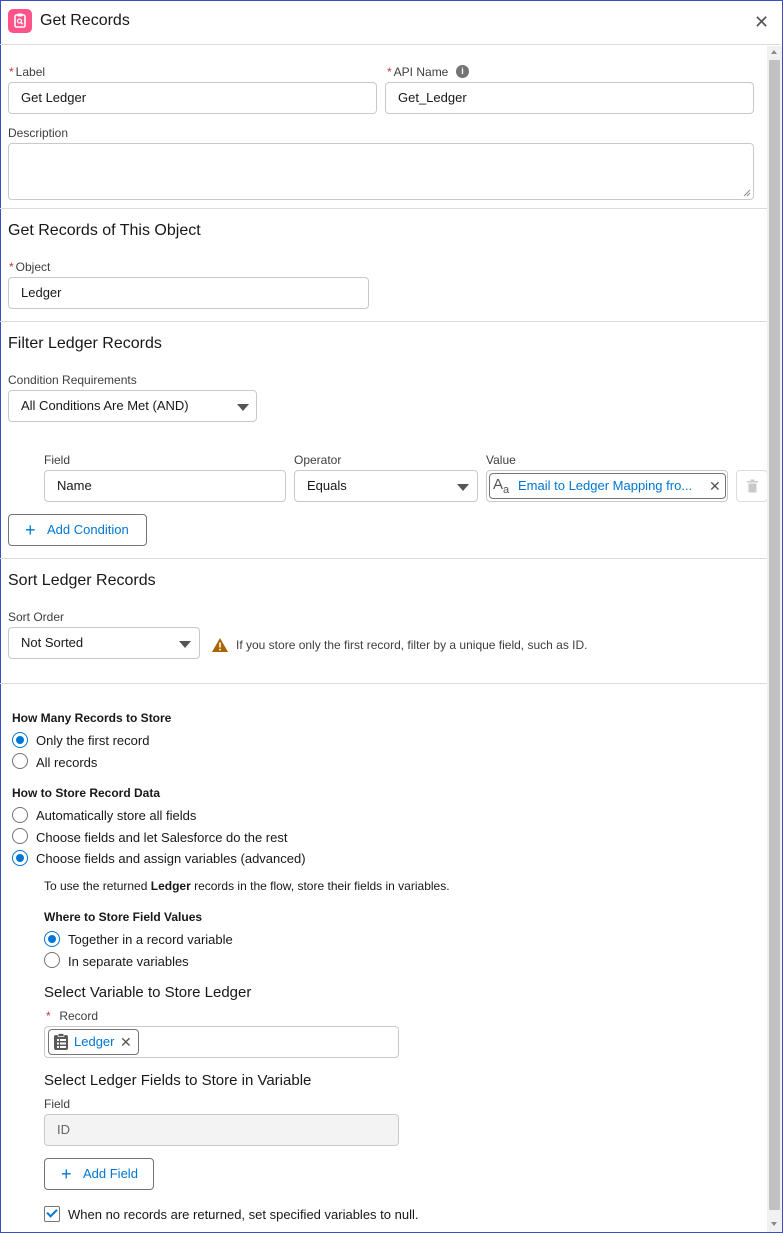  What do you see at coordinates (20, 815) in the screenshot?
I see `radio-auto-store` at bounding box center [20, 815].